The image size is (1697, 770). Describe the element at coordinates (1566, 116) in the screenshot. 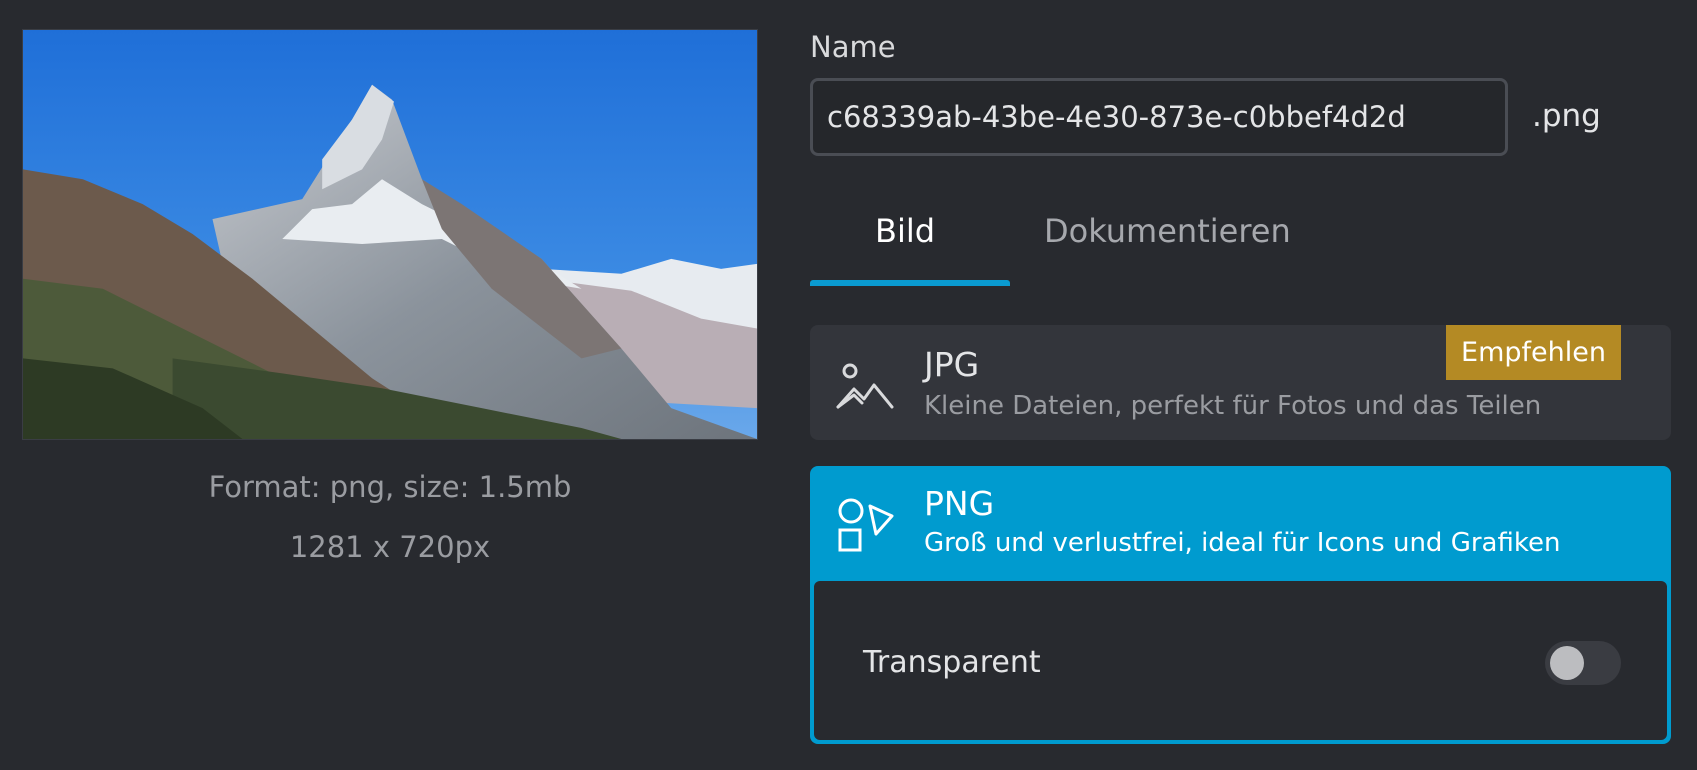

I see `file-extension: .png` at that location.